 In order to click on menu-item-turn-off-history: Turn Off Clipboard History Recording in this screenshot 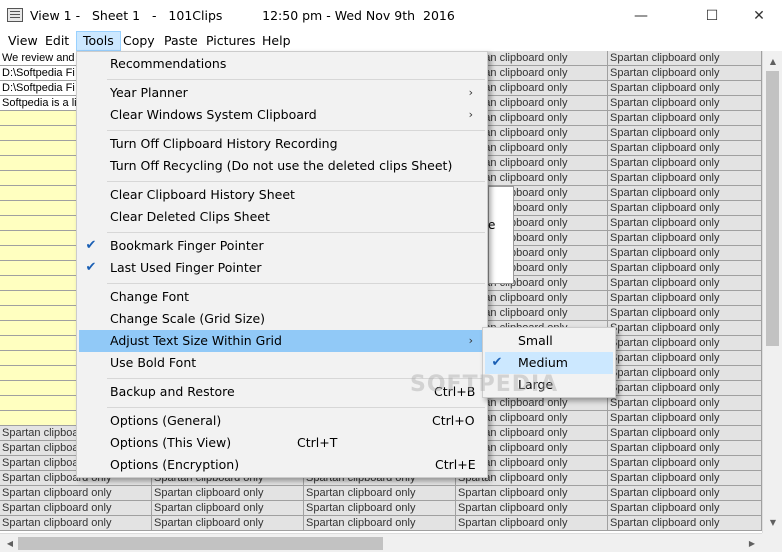, I will do `click(282, 144)`.